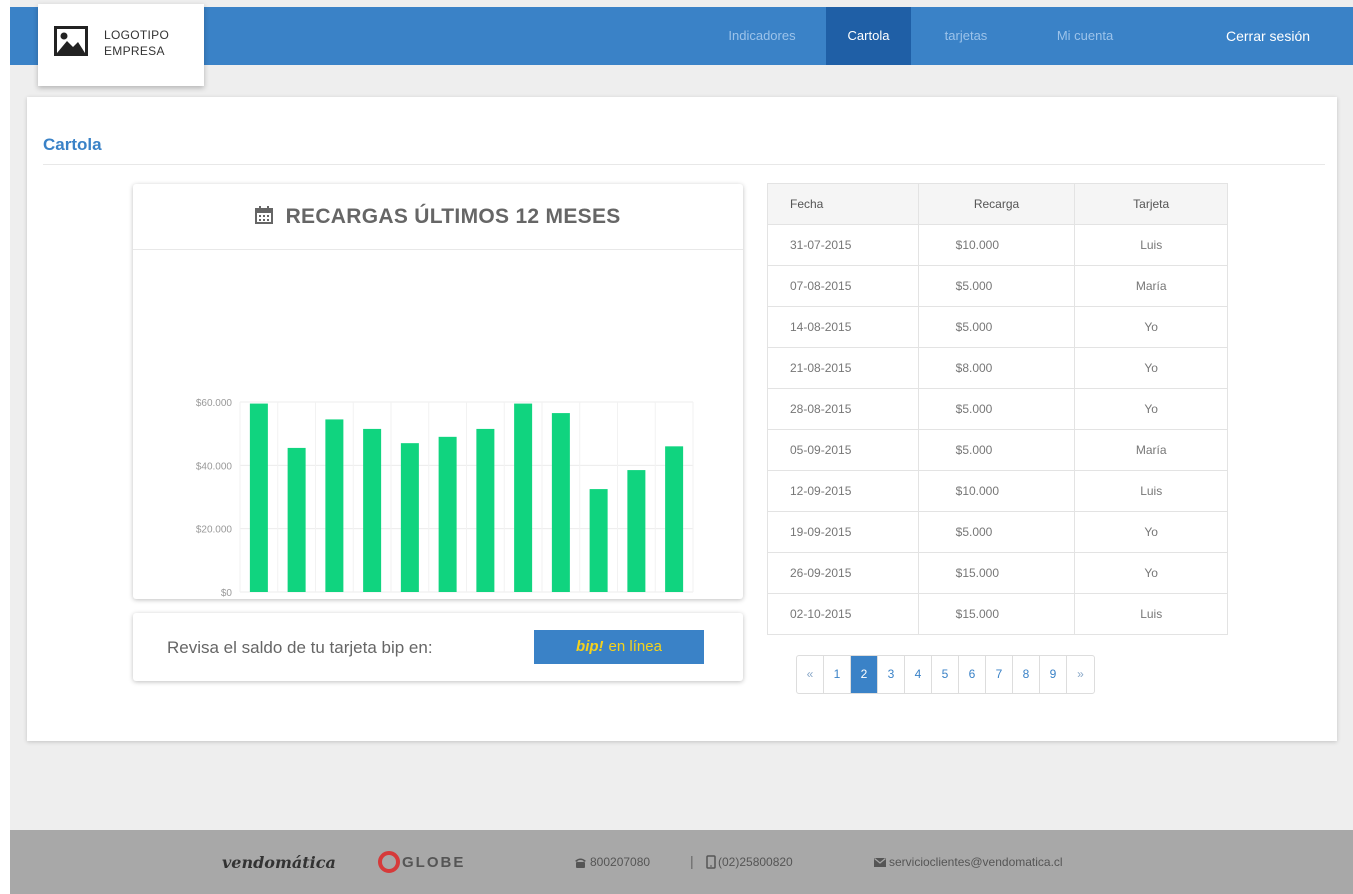  Describe the element at coordinates (810, 674) in the screenshot. I see `pagination-prev: «` at that location.